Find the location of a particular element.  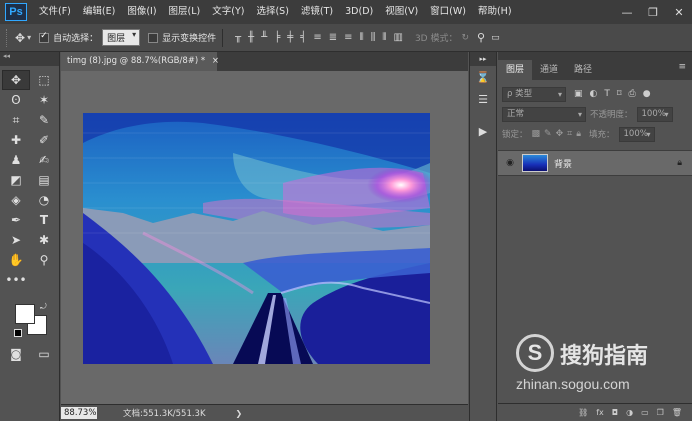

lasso-tool-icon: ʘ is located at coordinates (16, 100).